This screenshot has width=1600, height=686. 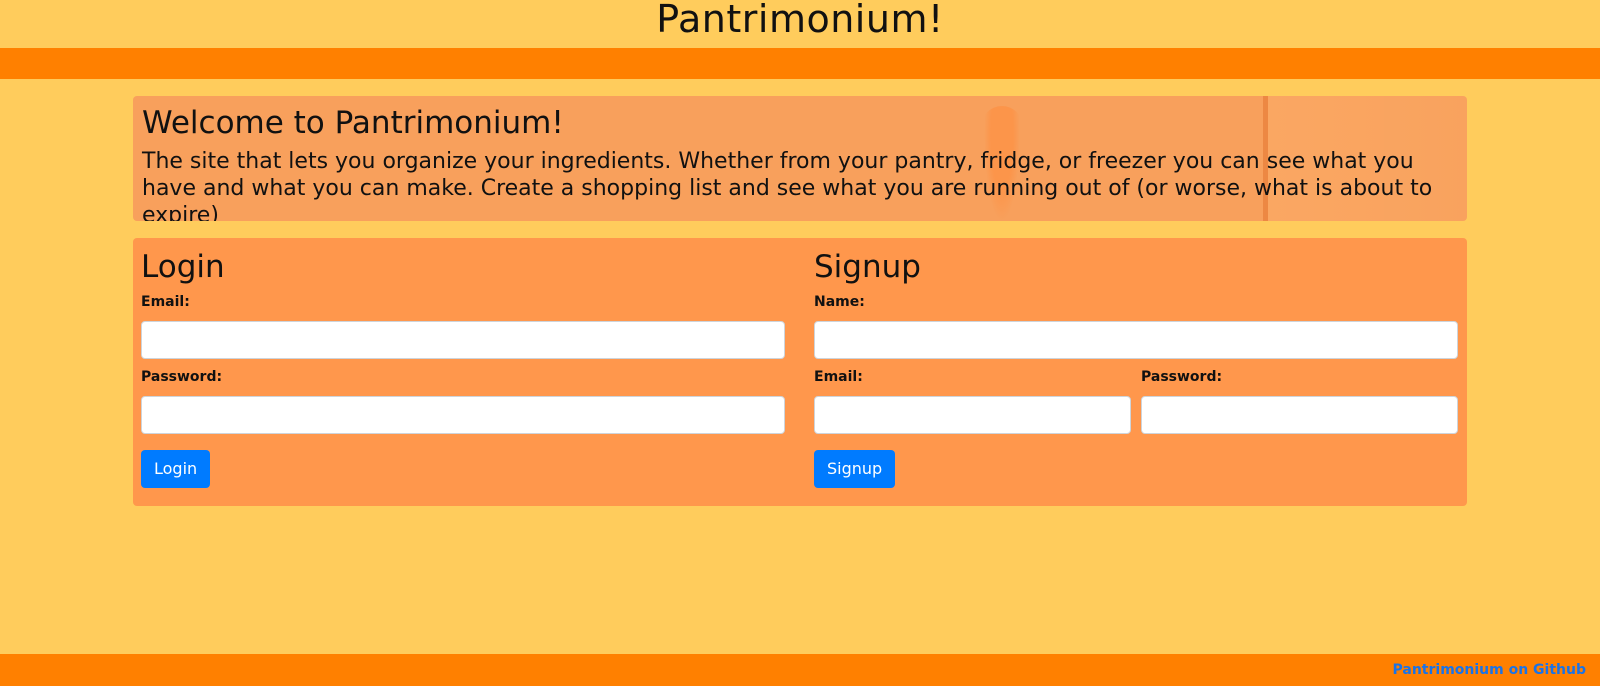 I want to click on github-link: Pantrimonium on Github, so click(x=1490, y=670).